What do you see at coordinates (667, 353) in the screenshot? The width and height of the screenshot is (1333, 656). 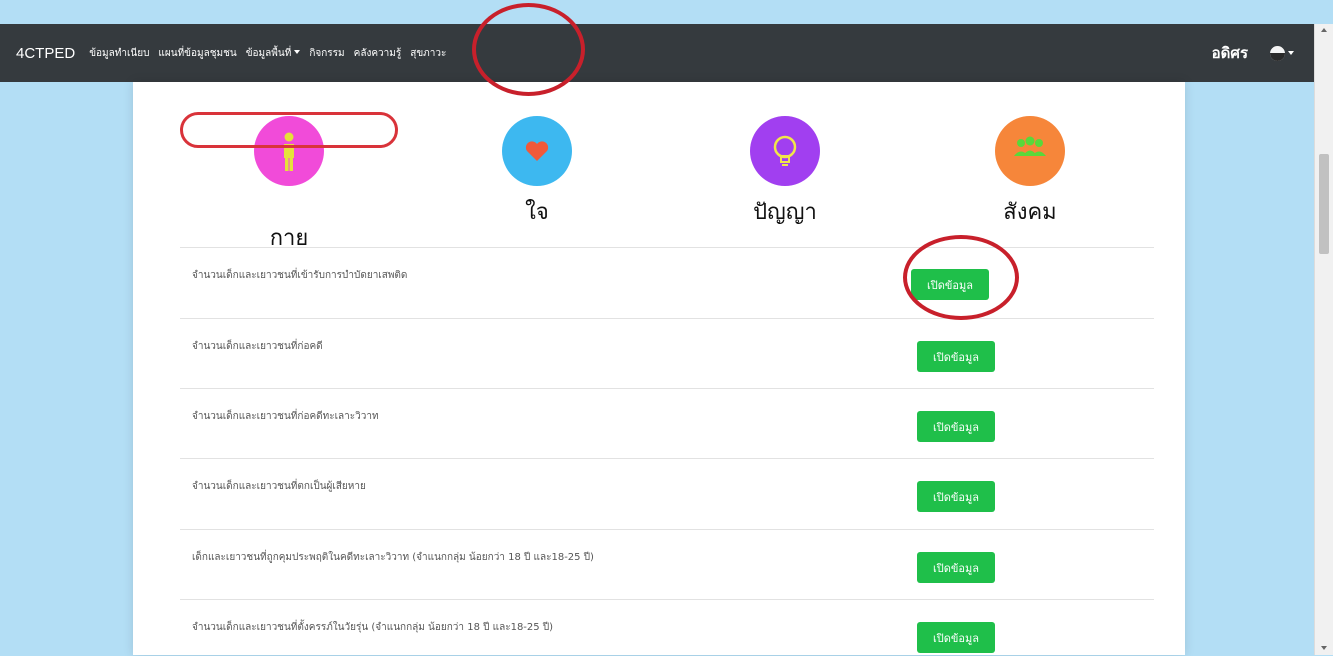 I see `data-row: จำนวนเด็กและเยาวชนที่ก่อคดี เปิดข้อมูล` at bounding box center [667, 353].